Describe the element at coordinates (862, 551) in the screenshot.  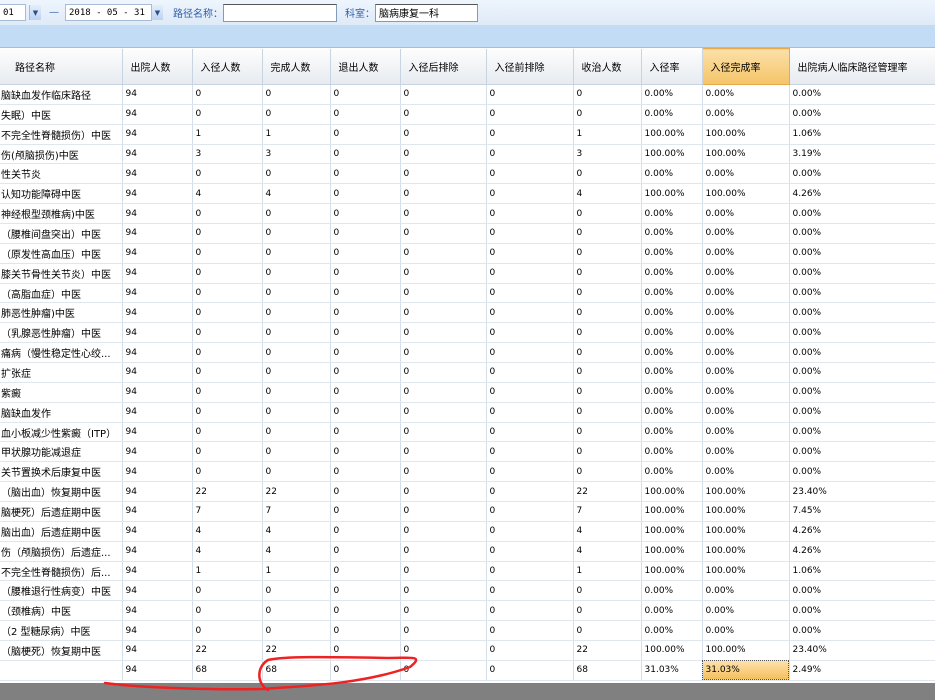
I see `cell-management-rate: 4.26%` at that location.